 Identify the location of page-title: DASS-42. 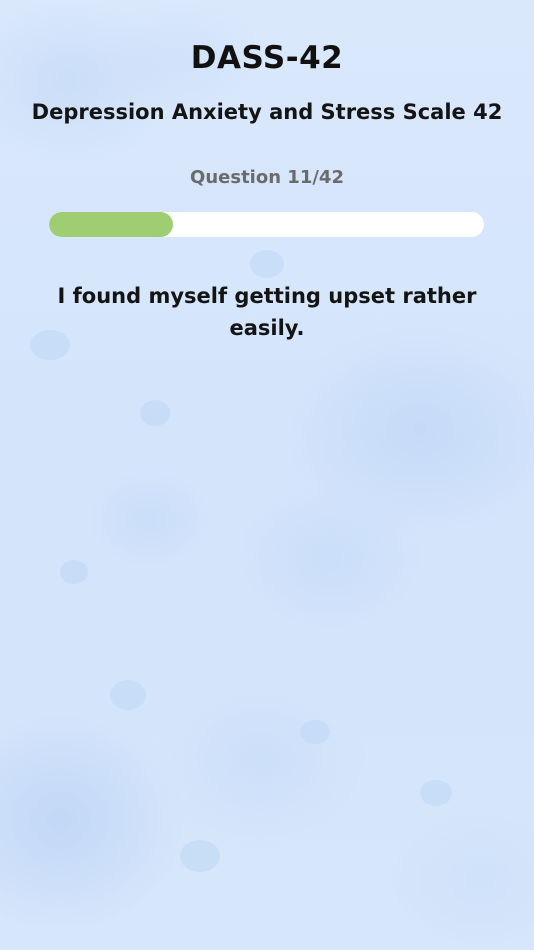
(267, 58).